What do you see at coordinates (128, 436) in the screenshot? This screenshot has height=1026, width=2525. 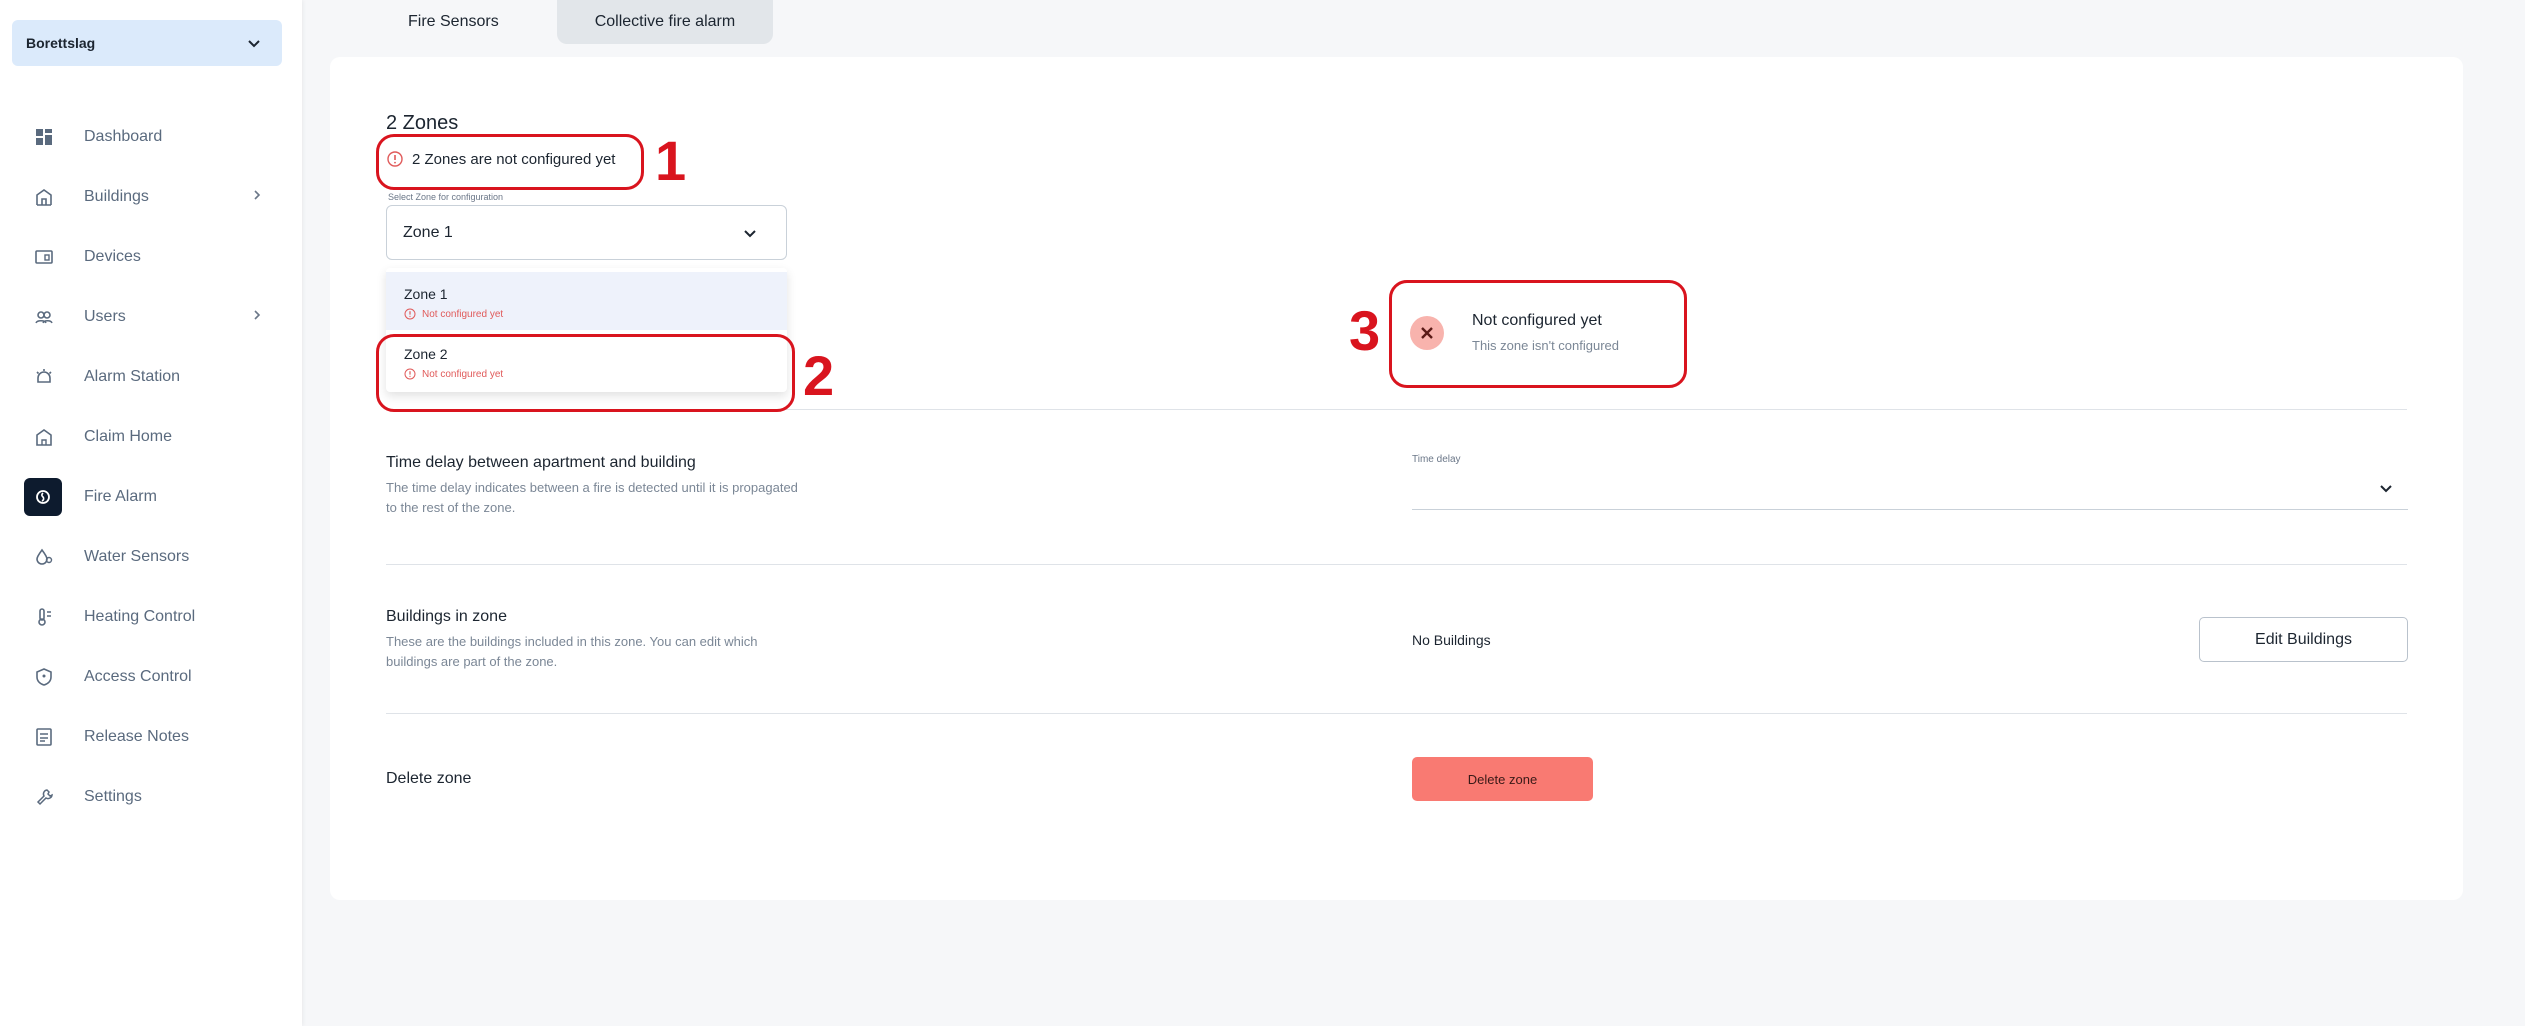 I see `sidebar-item-label: Claim Home` at bounding box center [128, 436].